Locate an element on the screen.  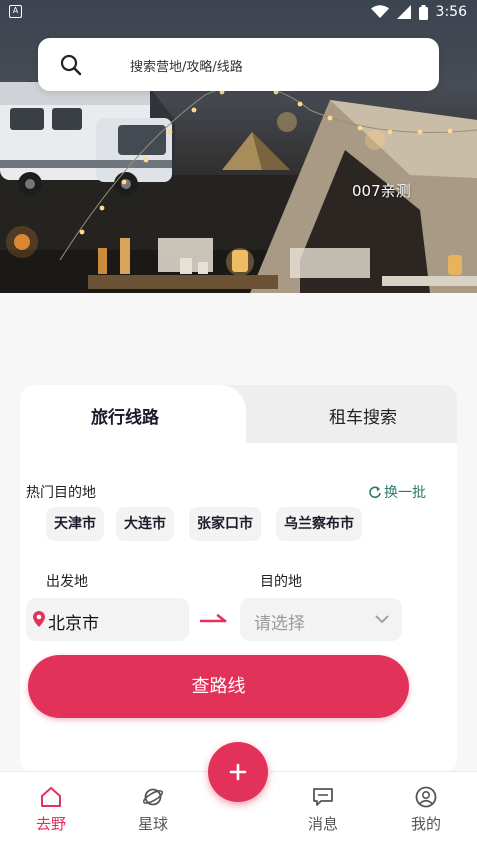
refresh-label: 换一批 is located at coordinates (405, 493).